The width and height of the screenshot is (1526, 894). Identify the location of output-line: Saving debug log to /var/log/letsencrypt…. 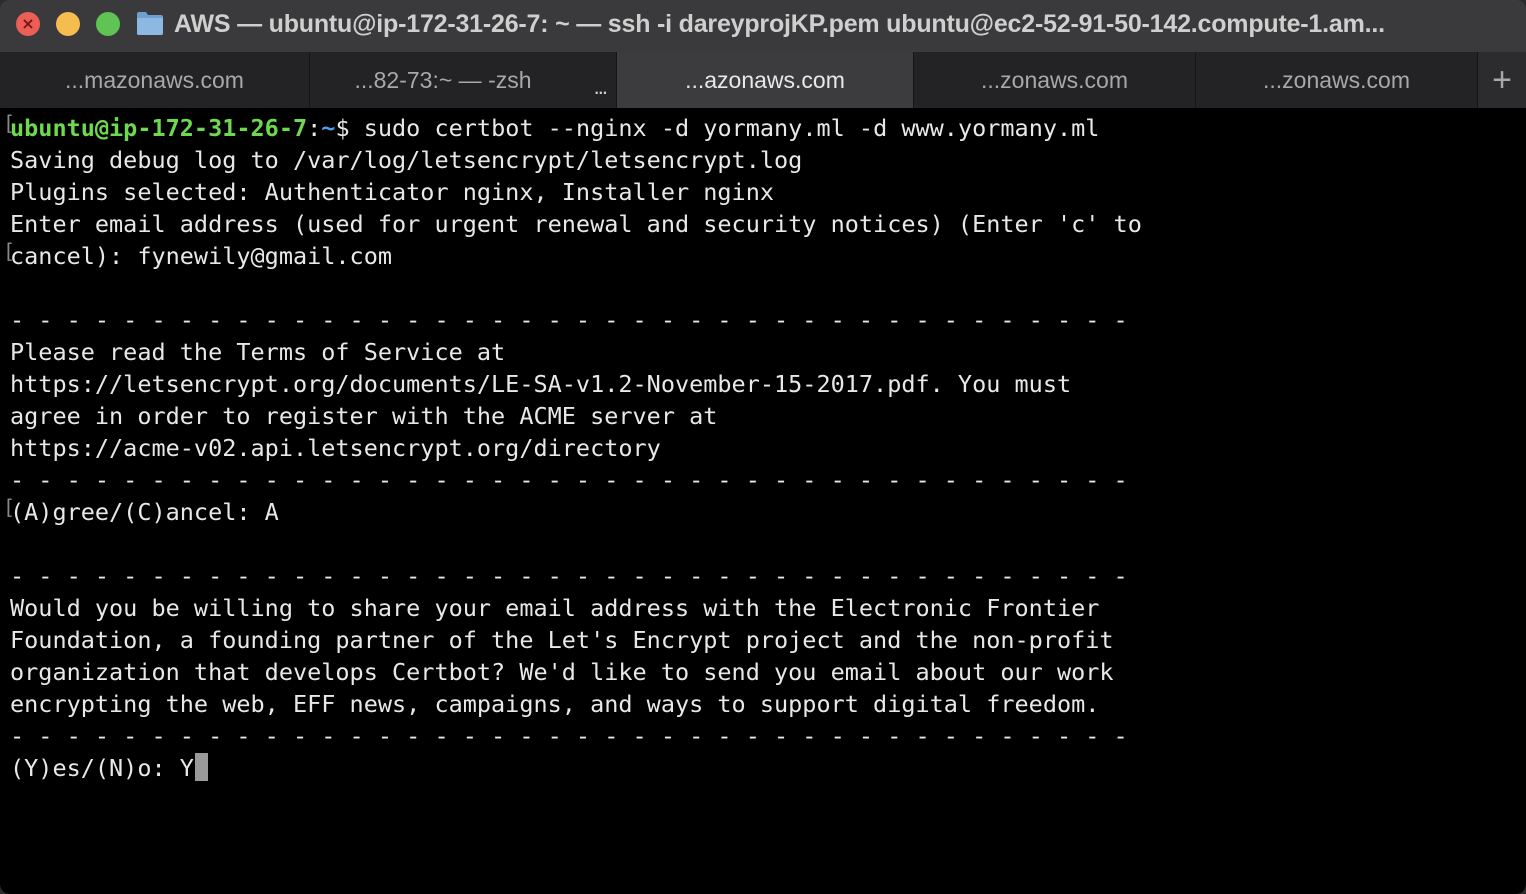
(406, 160).